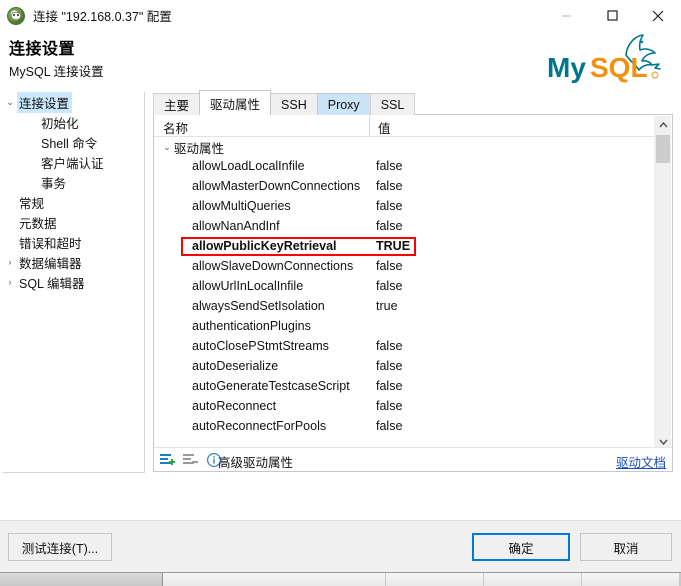 The height and width of the screenshot is (586, 681). I want to click on table-row: allowSlaveDownConnections false, so click(405, 267).